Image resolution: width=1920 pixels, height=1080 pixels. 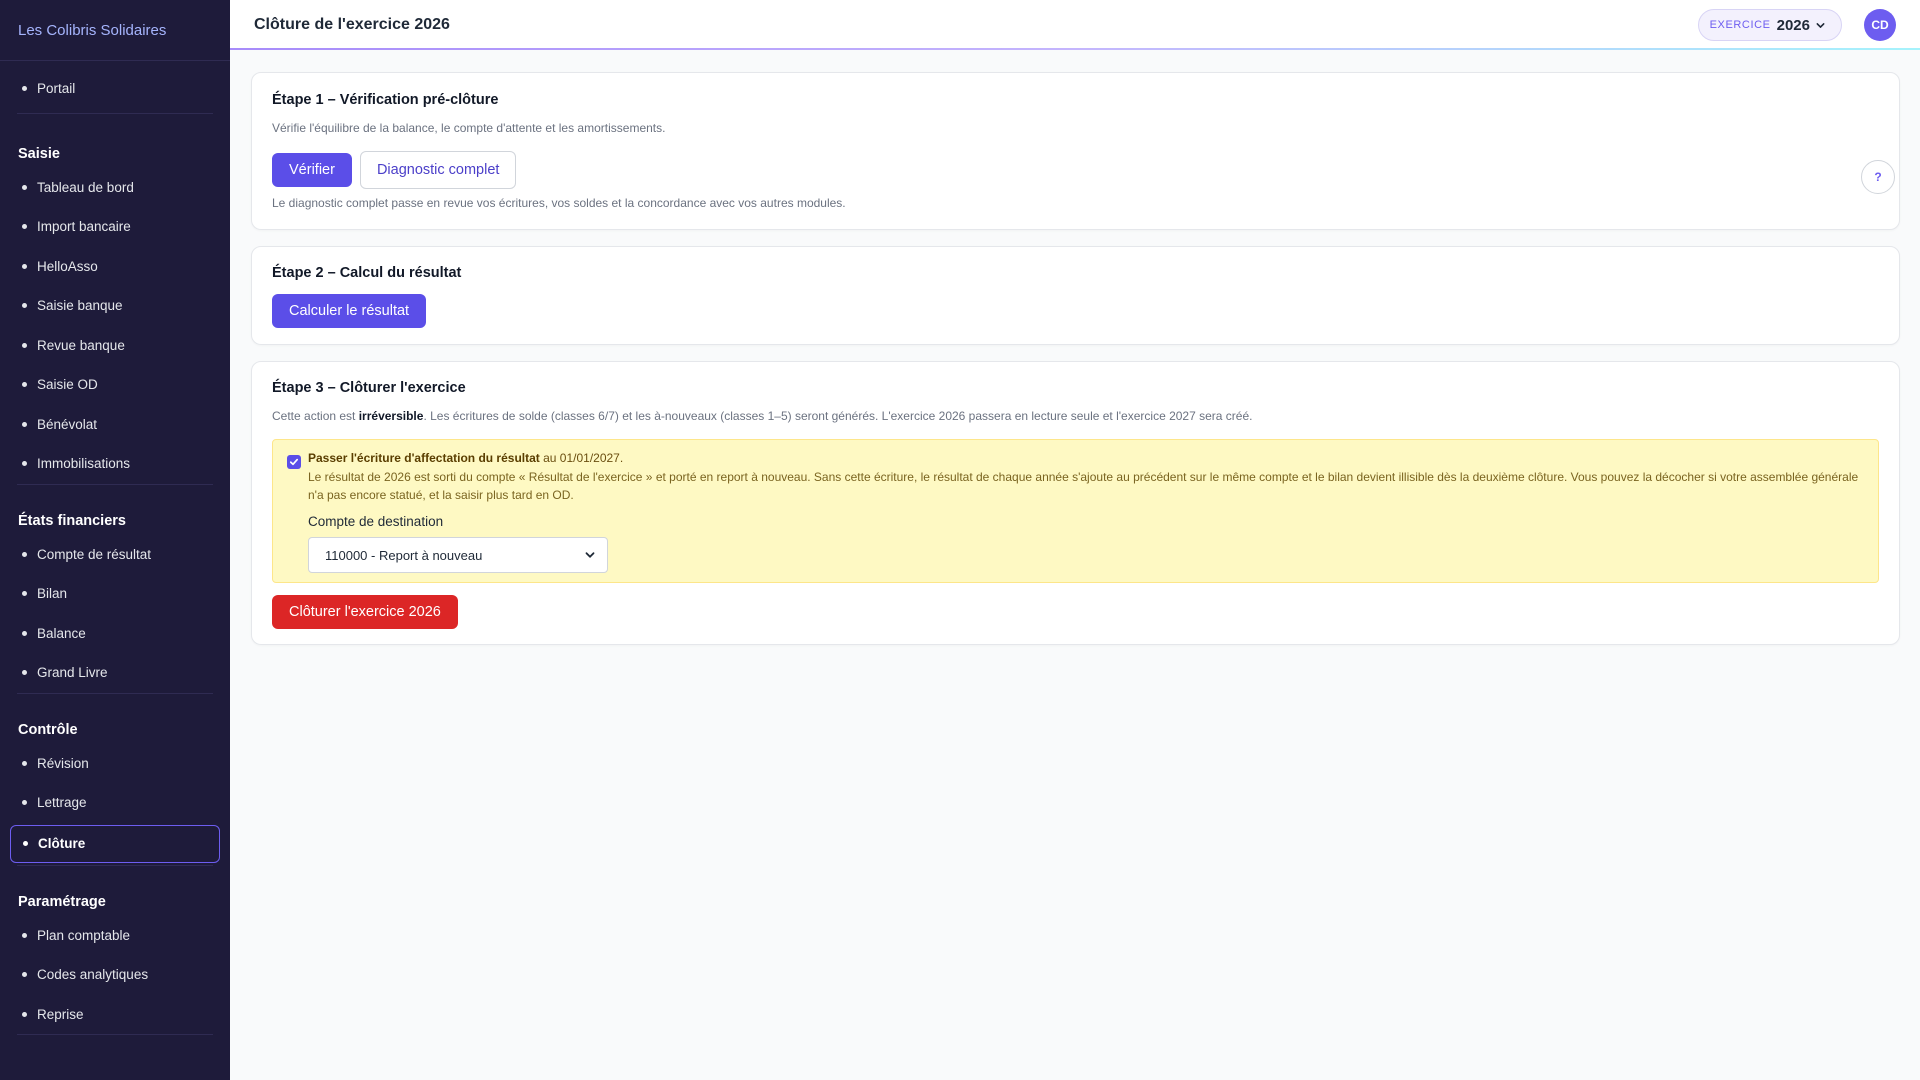 I want to click on sidebar-item-reprise: Reprise, so click(x=115, y=1015).